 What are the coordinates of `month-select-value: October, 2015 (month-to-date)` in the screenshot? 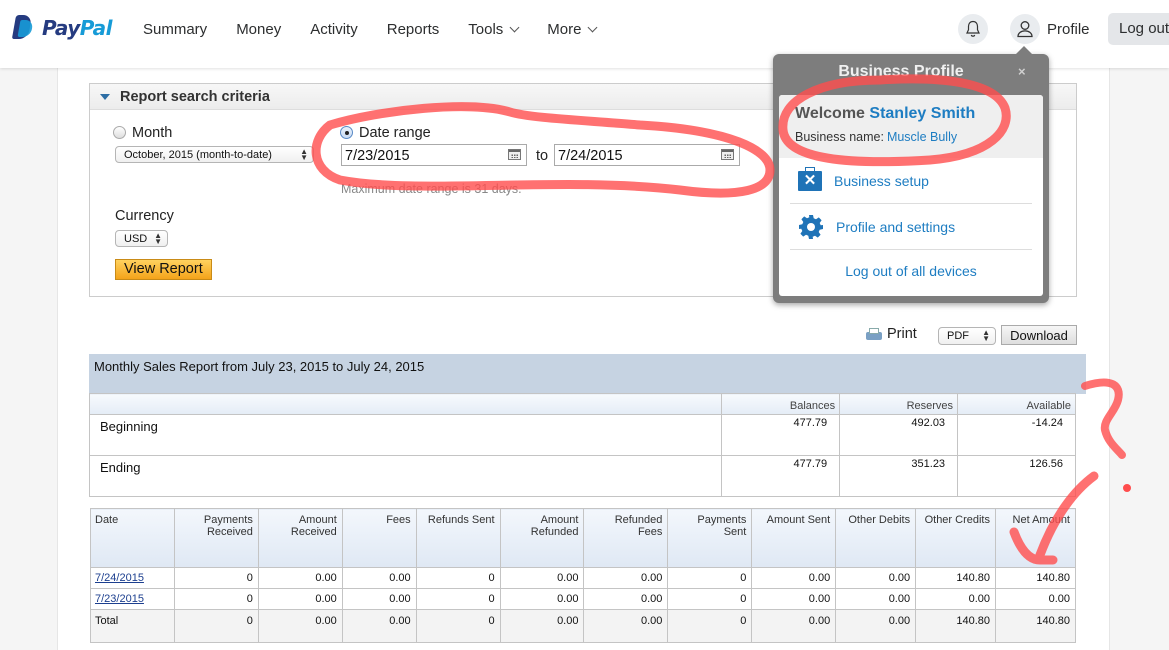 It's located at (198, 155).